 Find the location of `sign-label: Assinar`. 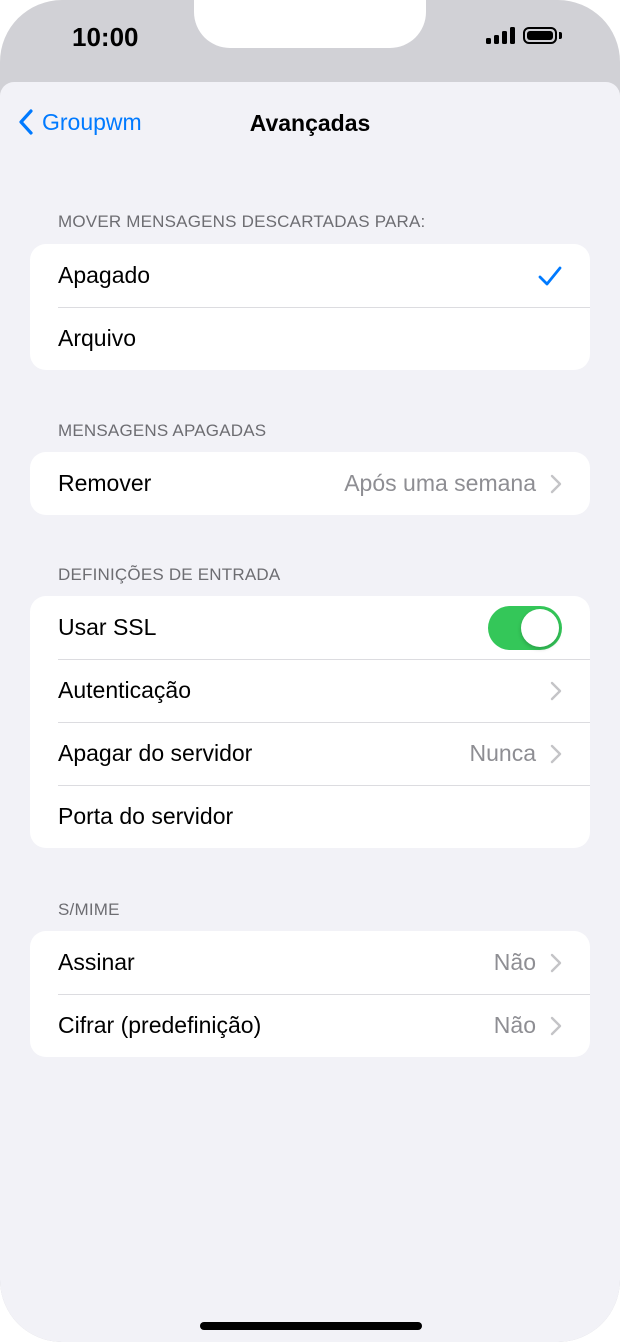

sign-label: Assinar is located at coordinates (96, 962).